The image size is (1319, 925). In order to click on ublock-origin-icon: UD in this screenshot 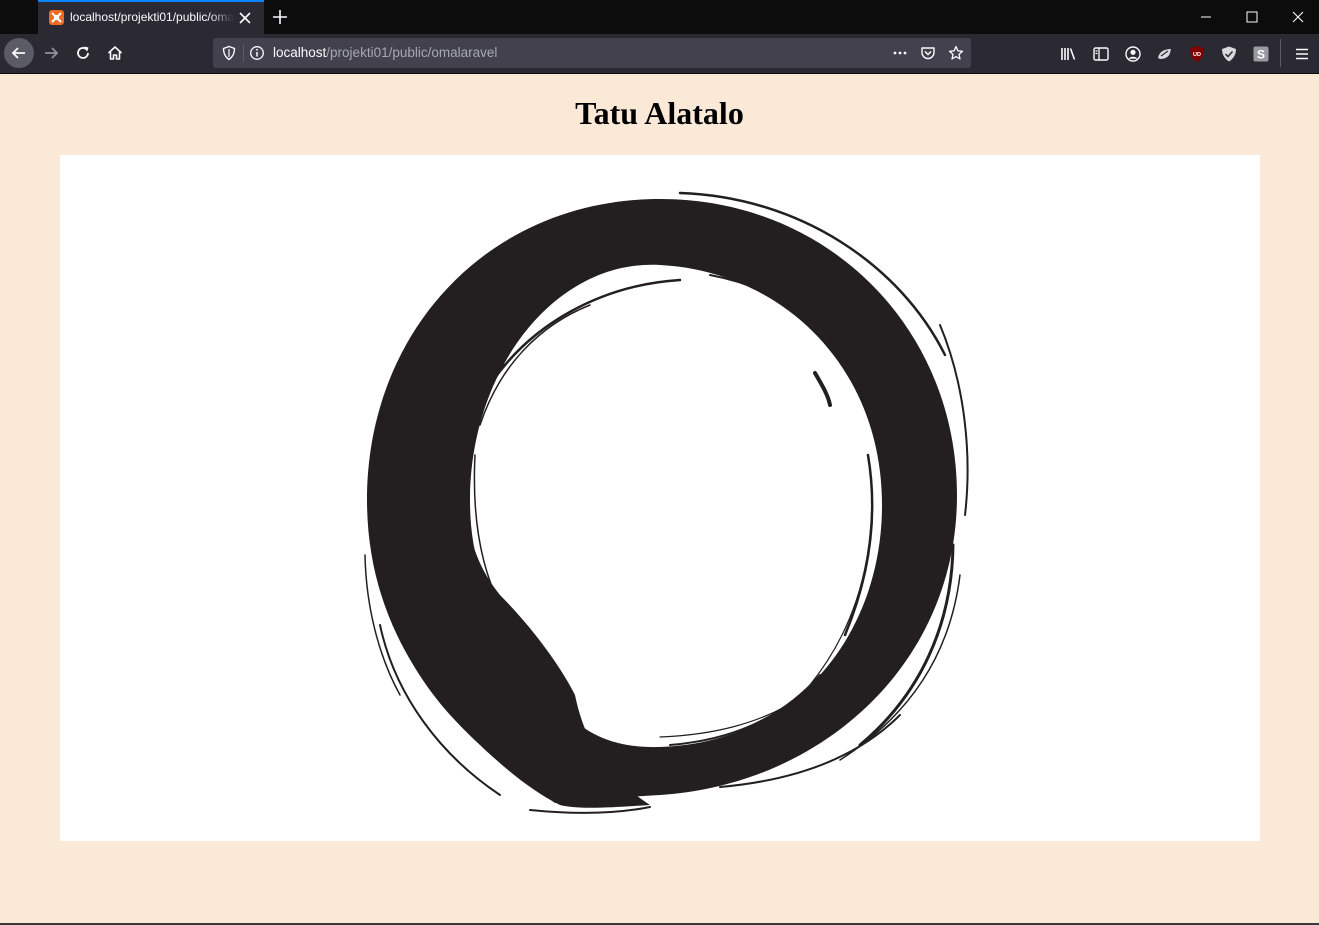, I will do `click(1197, 54)`.